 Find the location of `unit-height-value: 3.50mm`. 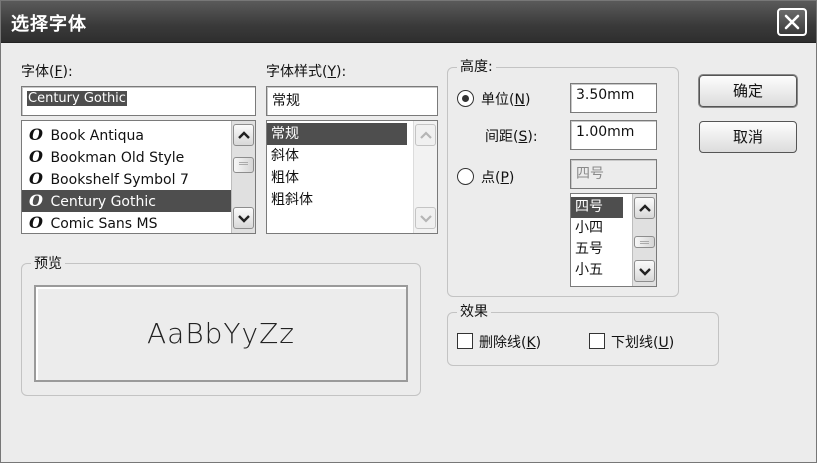

unit-height-value: 3.50mm is located at coordinates (605, 95).